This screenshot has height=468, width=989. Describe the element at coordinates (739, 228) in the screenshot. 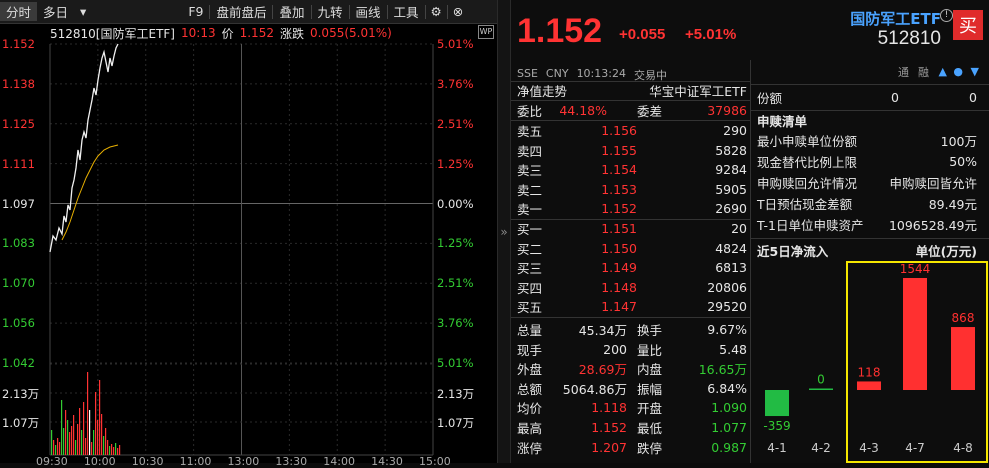

I see `level-volume: 20` at that location.